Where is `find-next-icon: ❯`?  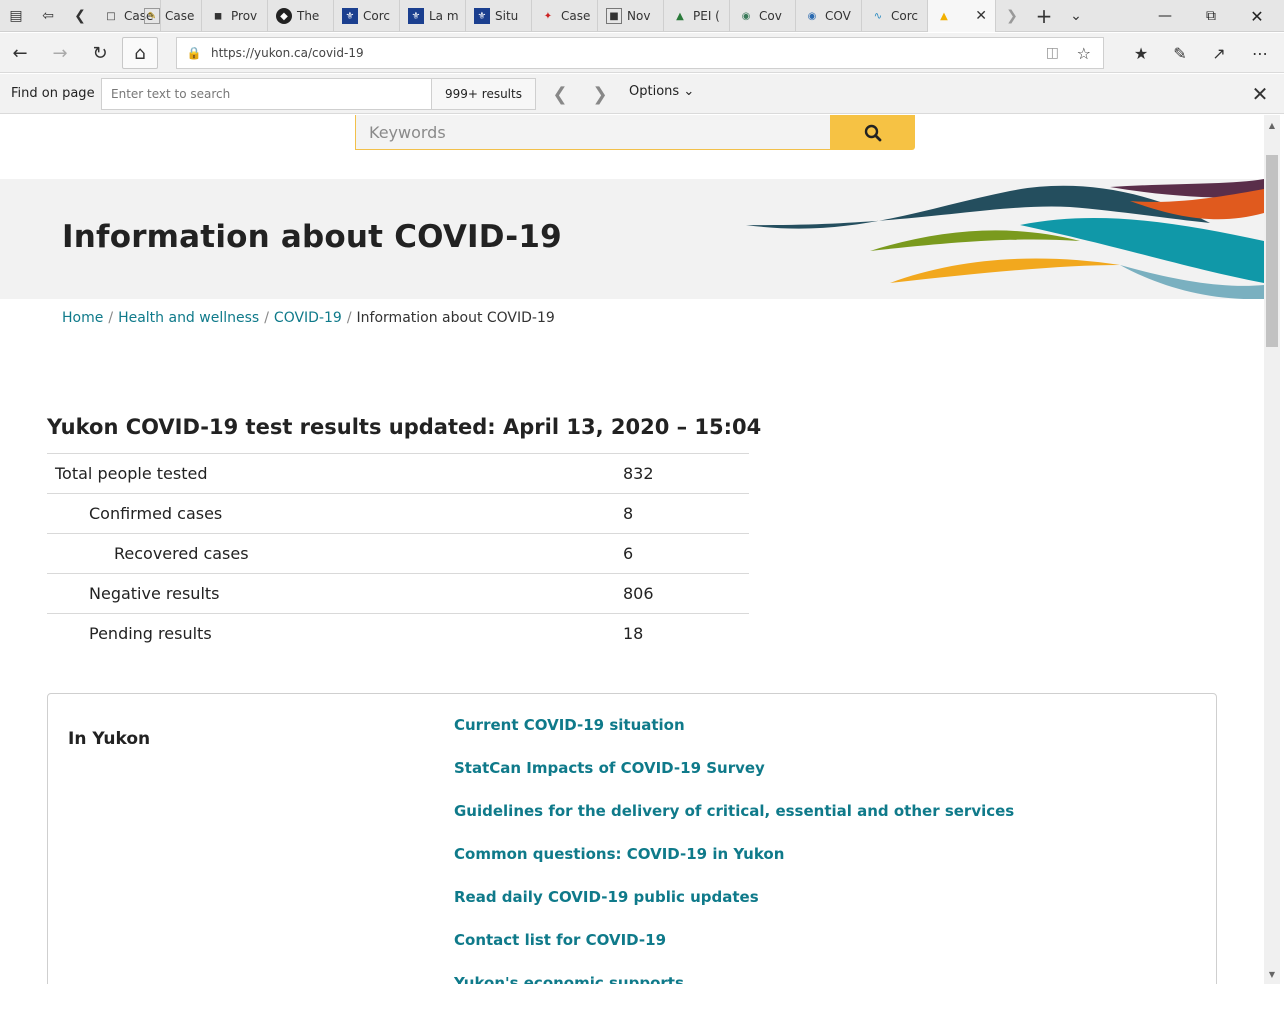
find-next-icon: ❯ is located at coordinates (600, 94).